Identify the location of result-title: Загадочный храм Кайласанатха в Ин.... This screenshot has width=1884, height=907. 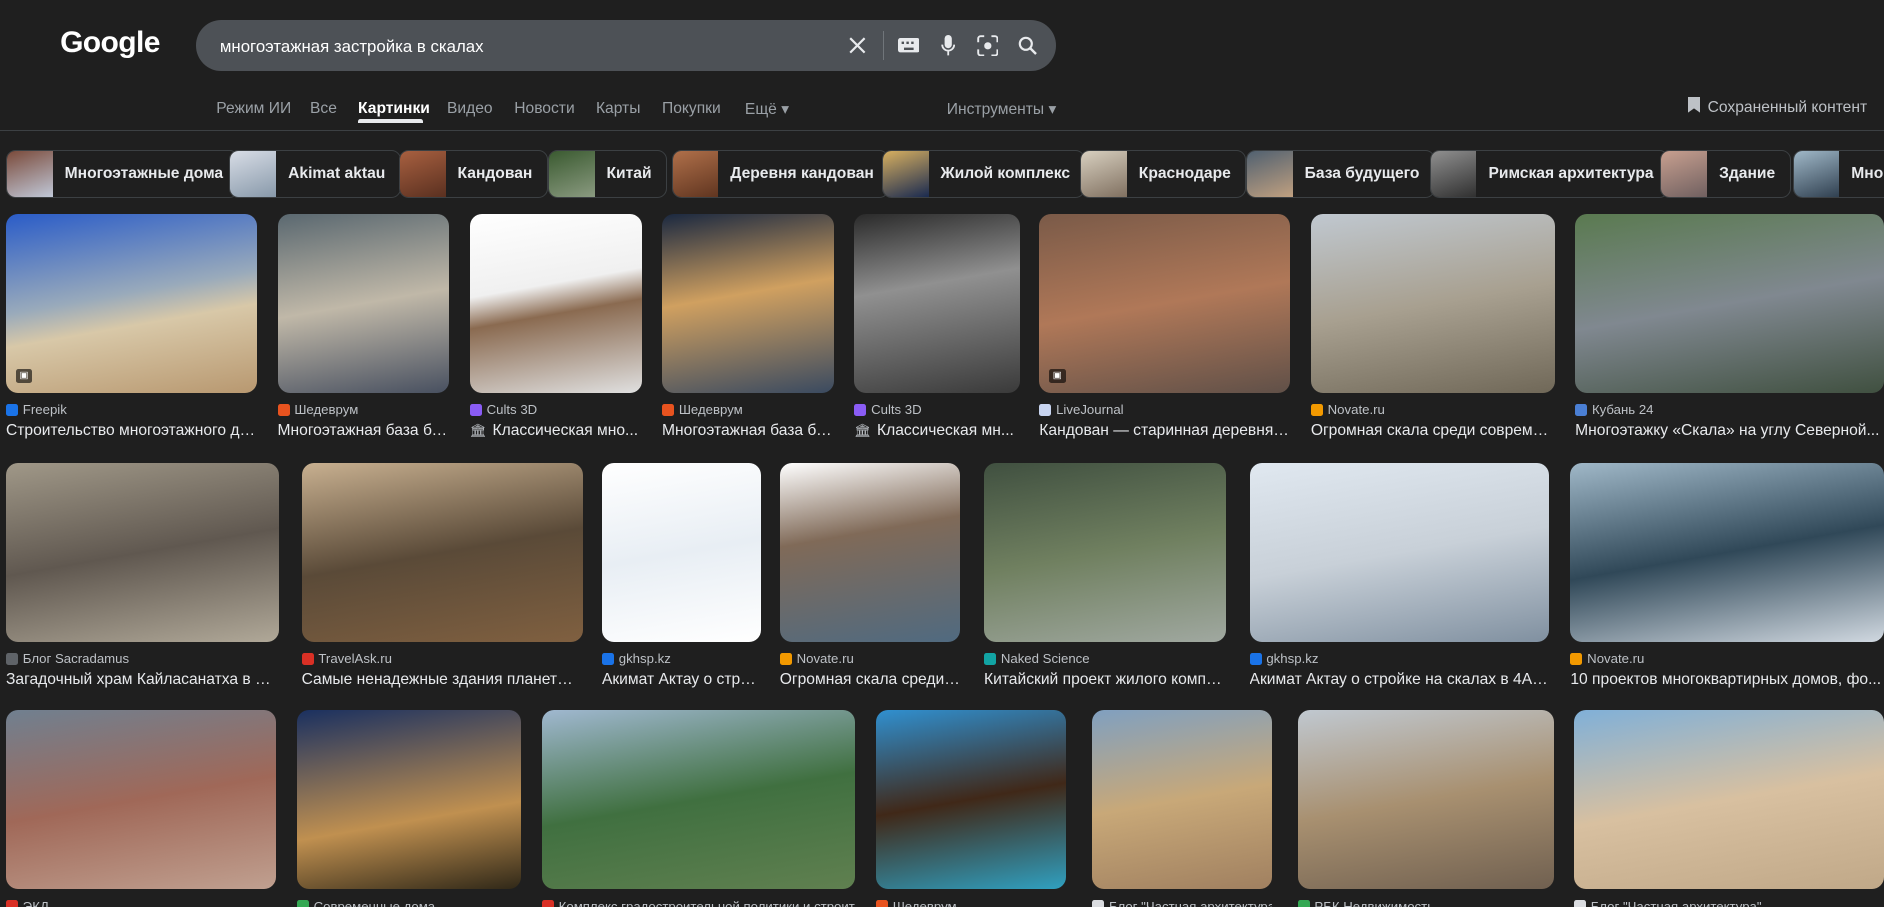
(142, 680).